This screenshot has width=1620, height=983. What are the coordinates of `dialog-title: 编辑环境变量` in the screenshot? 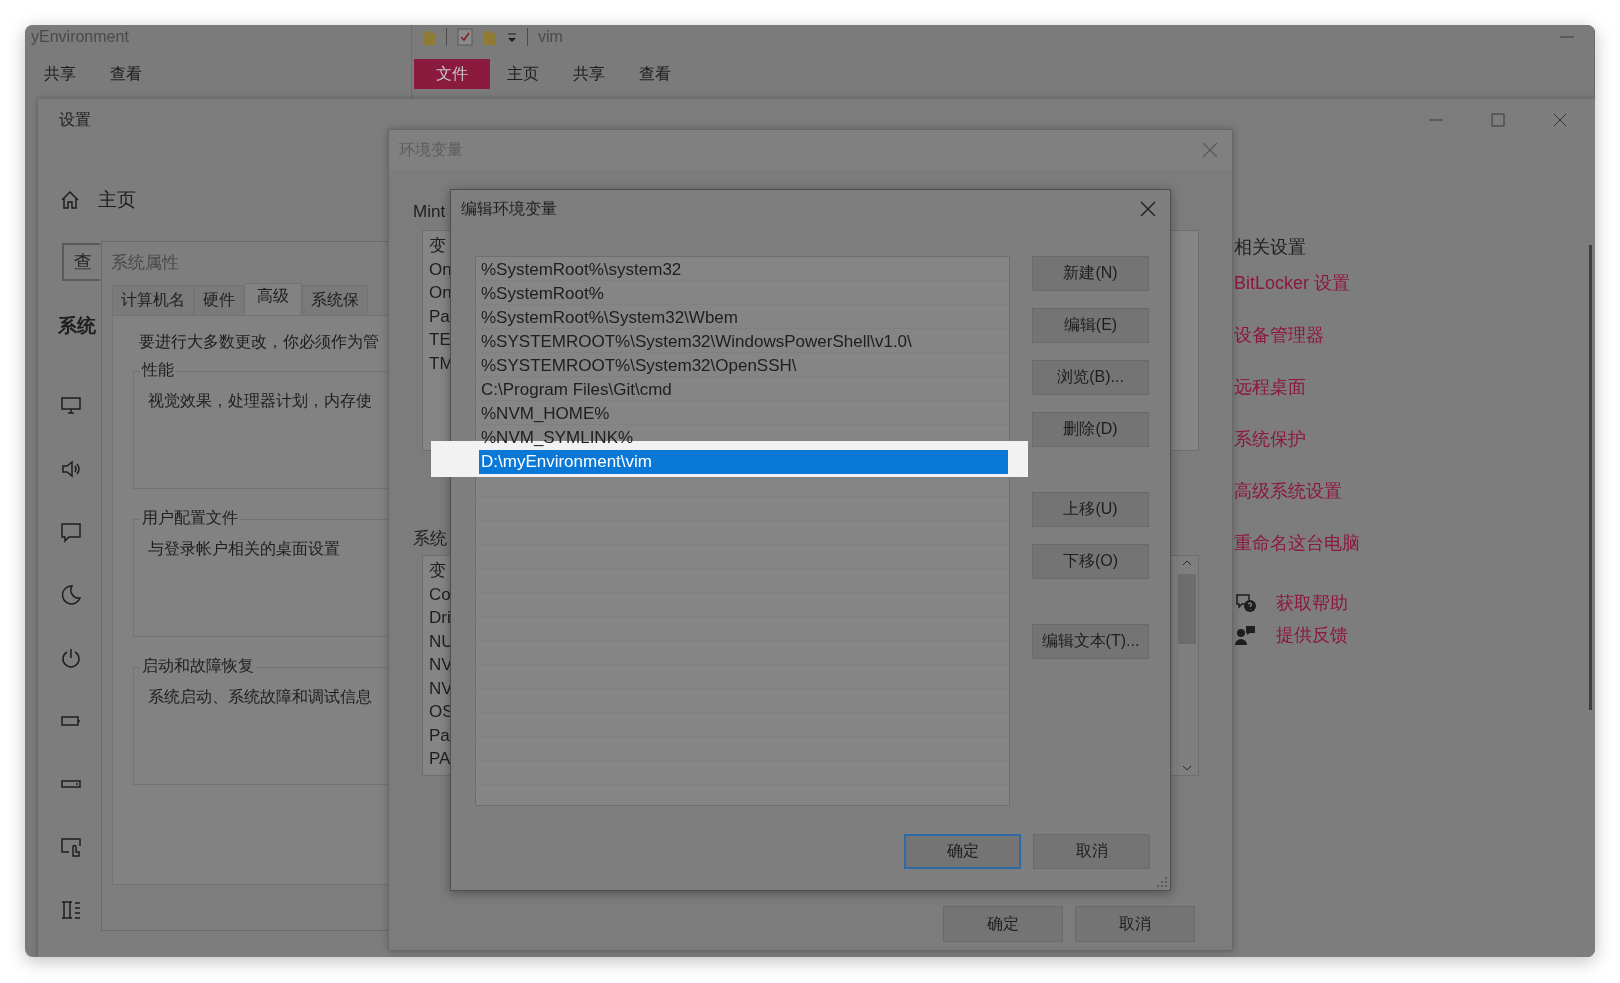 It's located at (509, 208).